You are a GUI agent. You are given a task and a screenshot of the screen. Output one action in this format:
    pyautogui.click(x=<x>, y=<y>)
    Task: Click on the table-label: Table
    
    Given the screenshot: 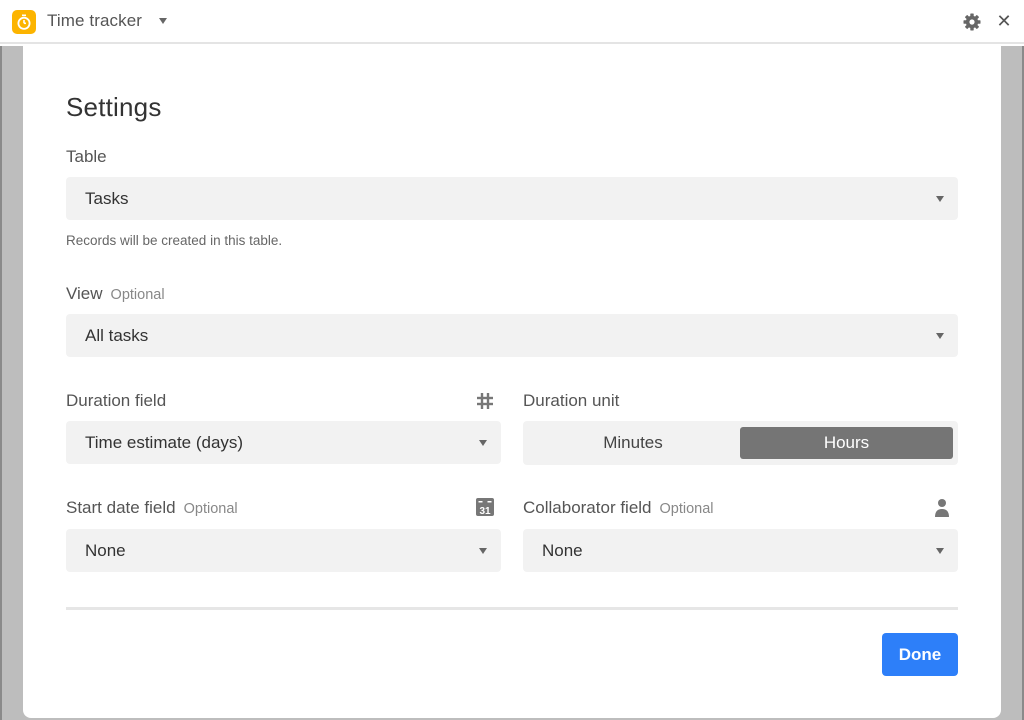 What is the action you would take?
    pyautogui.click(x=86, y=157)
    